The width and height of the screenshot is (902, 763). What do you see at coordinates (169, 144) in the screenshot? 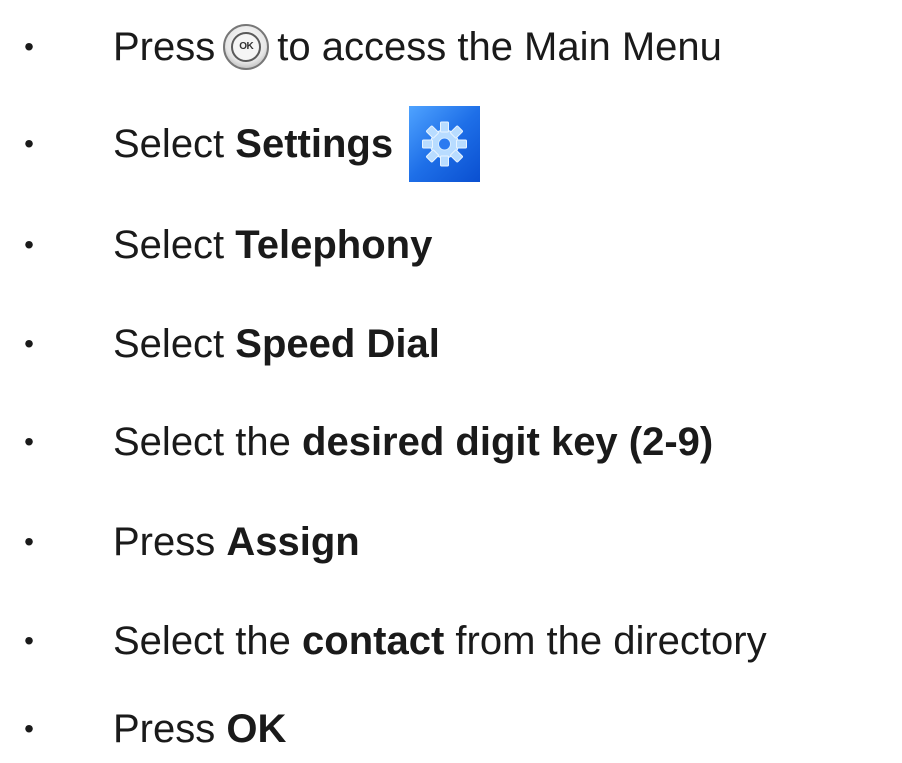
I see `step-2-pre: Select` at bounding box center [169, 144].